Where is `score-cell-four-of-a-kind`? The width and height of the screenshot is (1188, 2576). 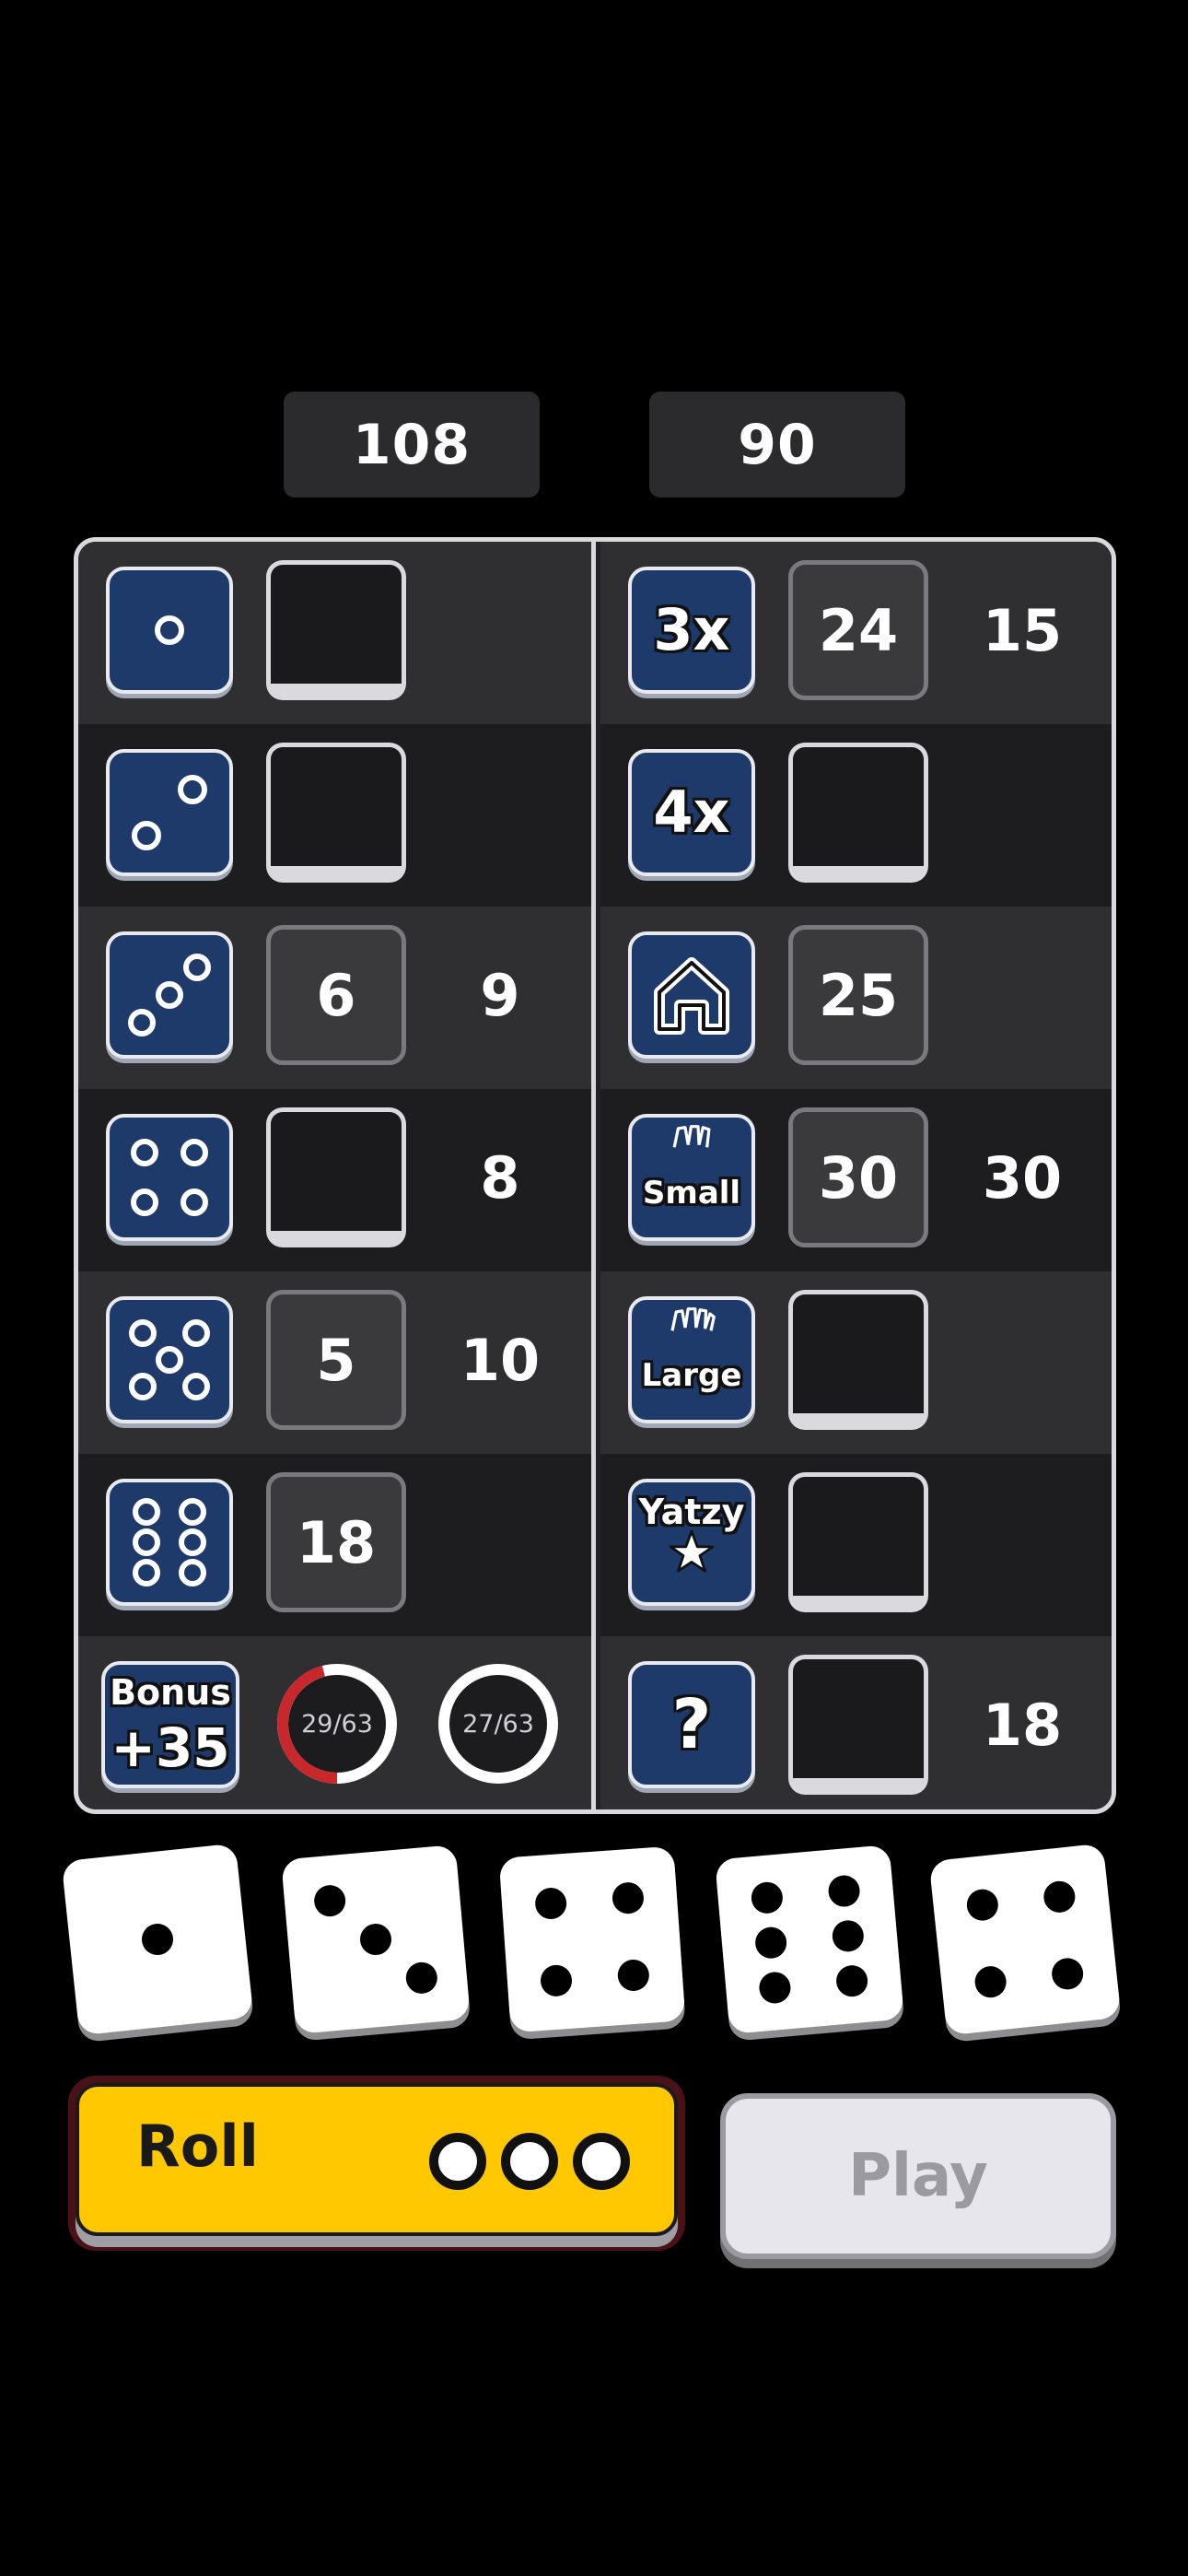 score-cell-four-of-a-kind is located at coordinates (858, 813).